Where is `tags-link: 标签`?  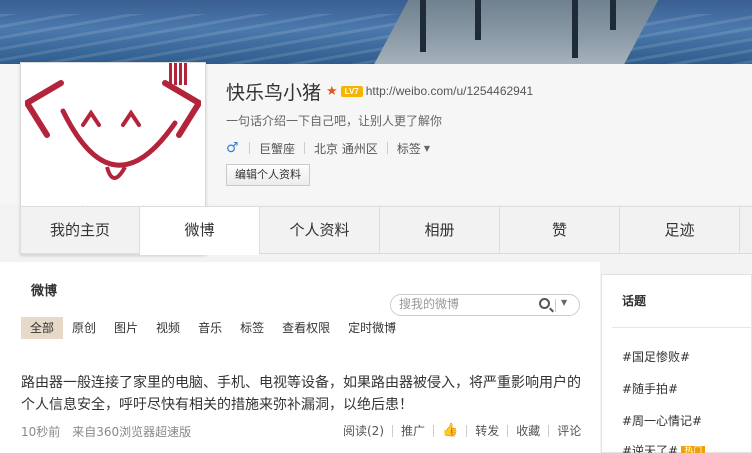
tags-link: 标签 is located at coordinates (409, 148).